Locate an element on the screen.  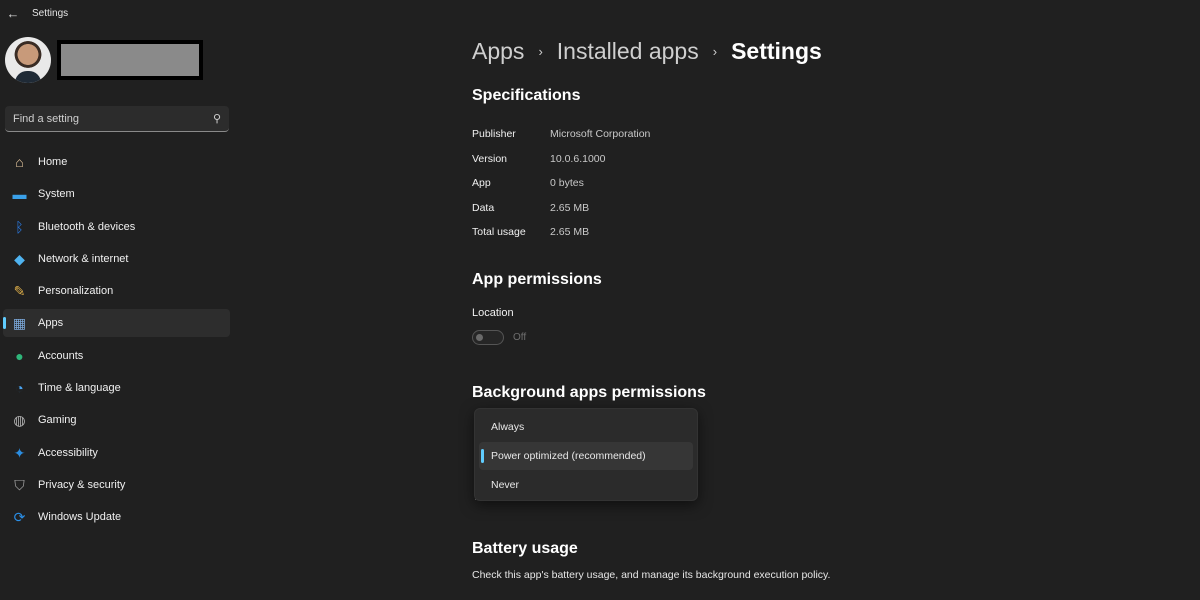
specifications-heading: Specifications is located at coordinates (526, 95).